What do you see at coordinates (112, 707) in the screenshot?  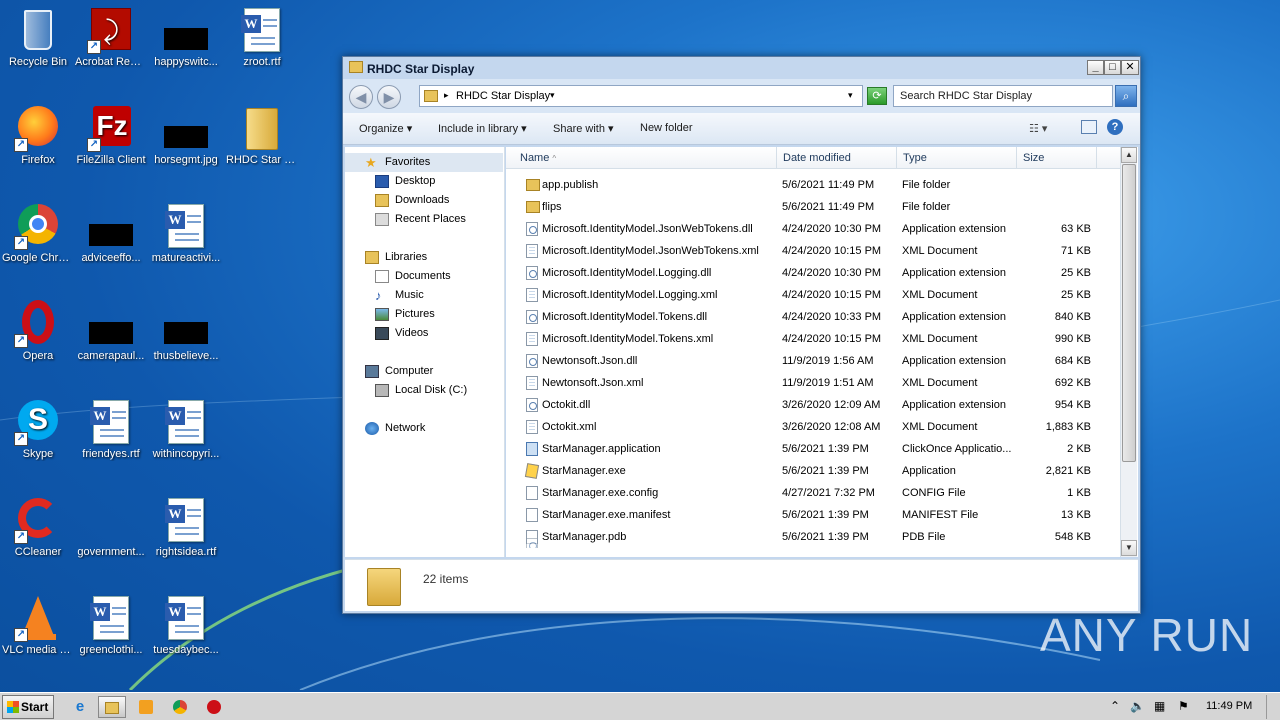 I see `windows-explorer-icon` at bounding box center [112, 707].